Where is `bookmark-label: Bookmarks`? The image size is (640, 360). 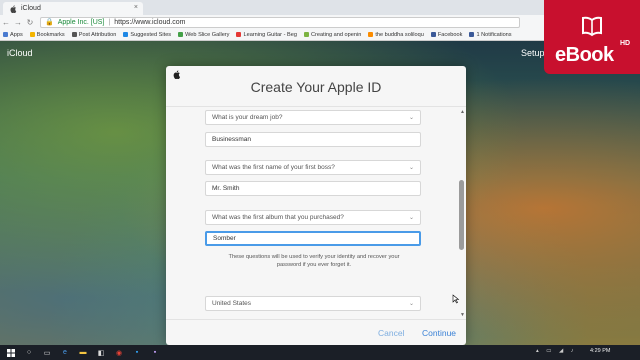 bookmark-label: Bookmarks is located at coordinates (50, 34).